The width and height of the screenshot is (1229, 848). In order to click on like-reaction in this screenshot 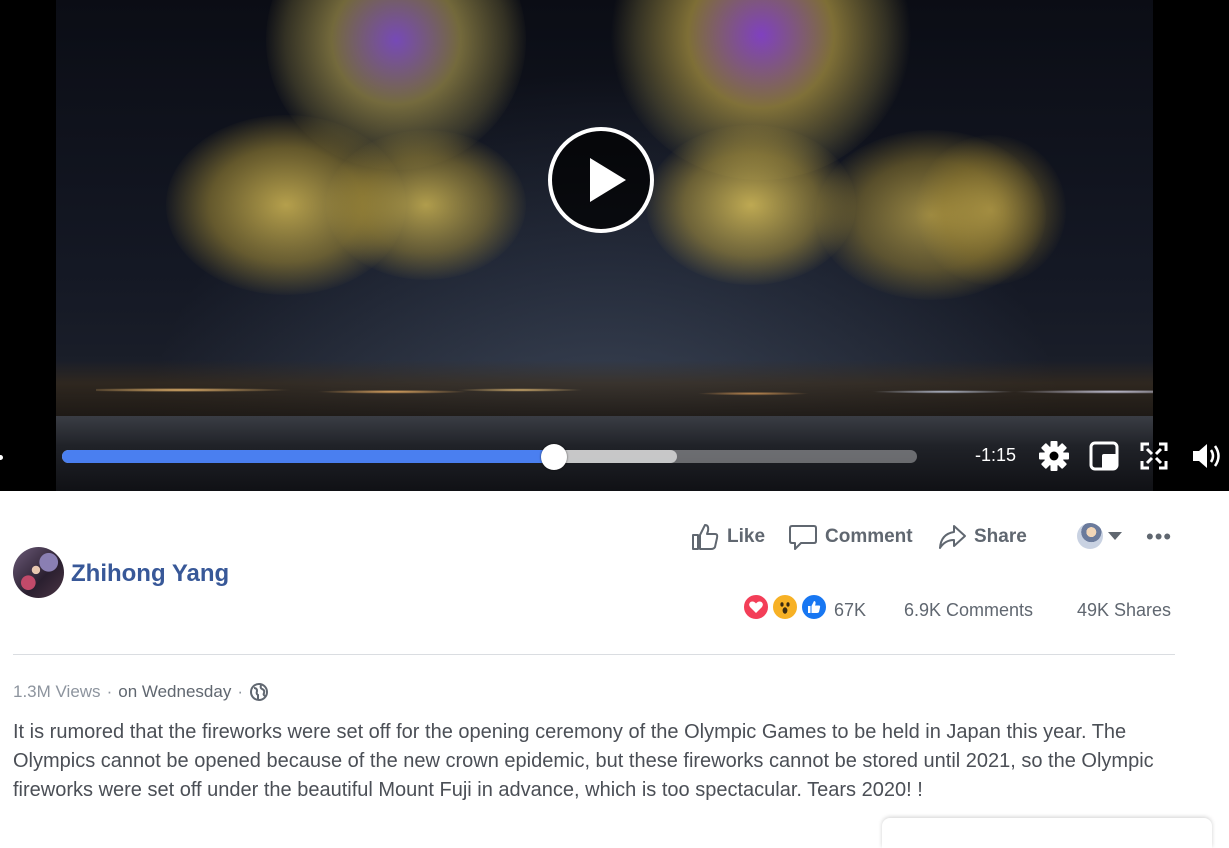, I will do `click(814, 607)`.